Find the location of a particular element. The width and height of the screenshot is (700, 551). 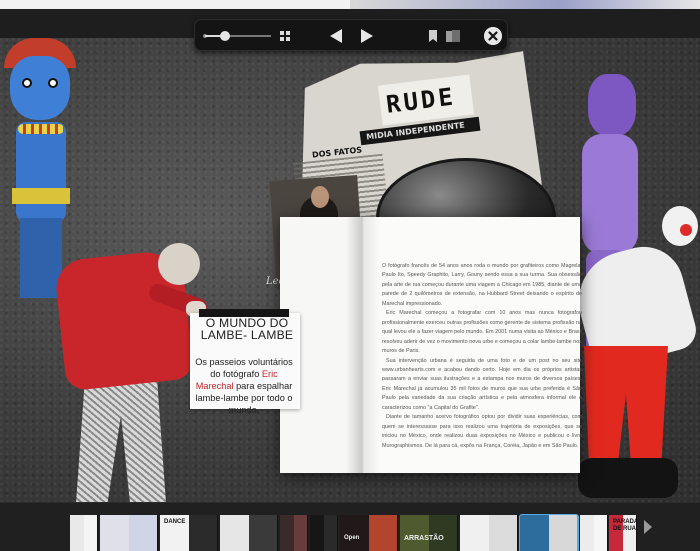

thumbnail-next-button is located at coordinates (648, 527).